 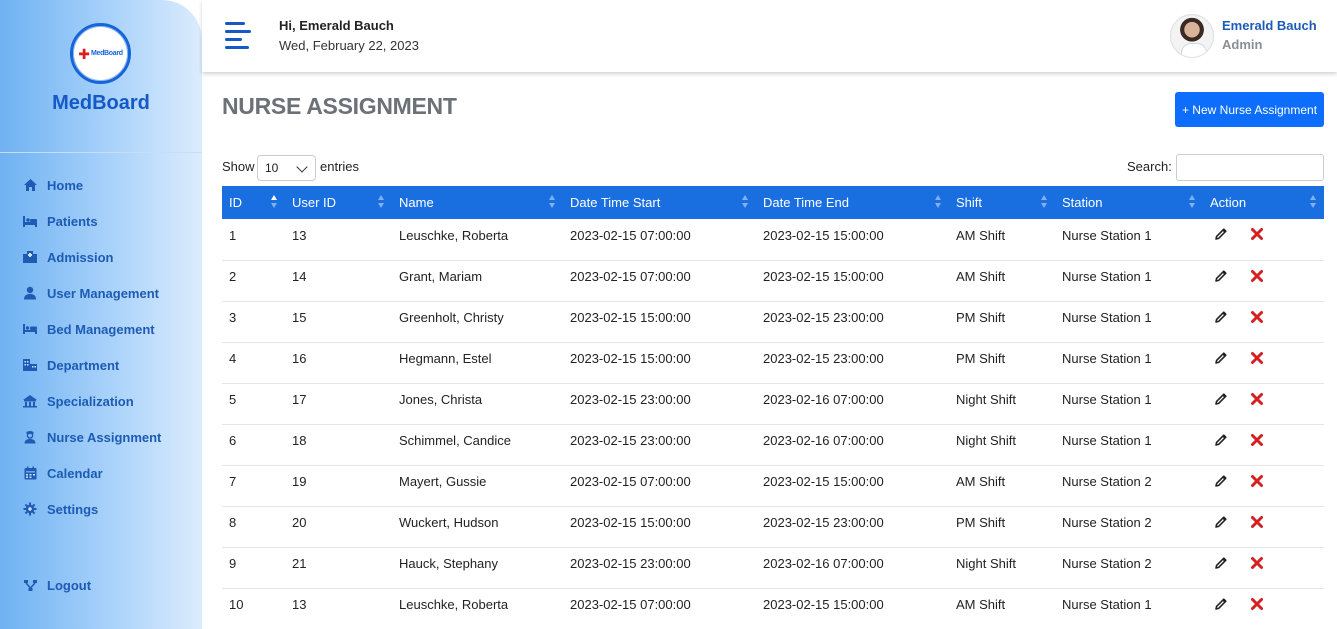 I want to click on cell-user-id: 21, so click(x=338, y=568).